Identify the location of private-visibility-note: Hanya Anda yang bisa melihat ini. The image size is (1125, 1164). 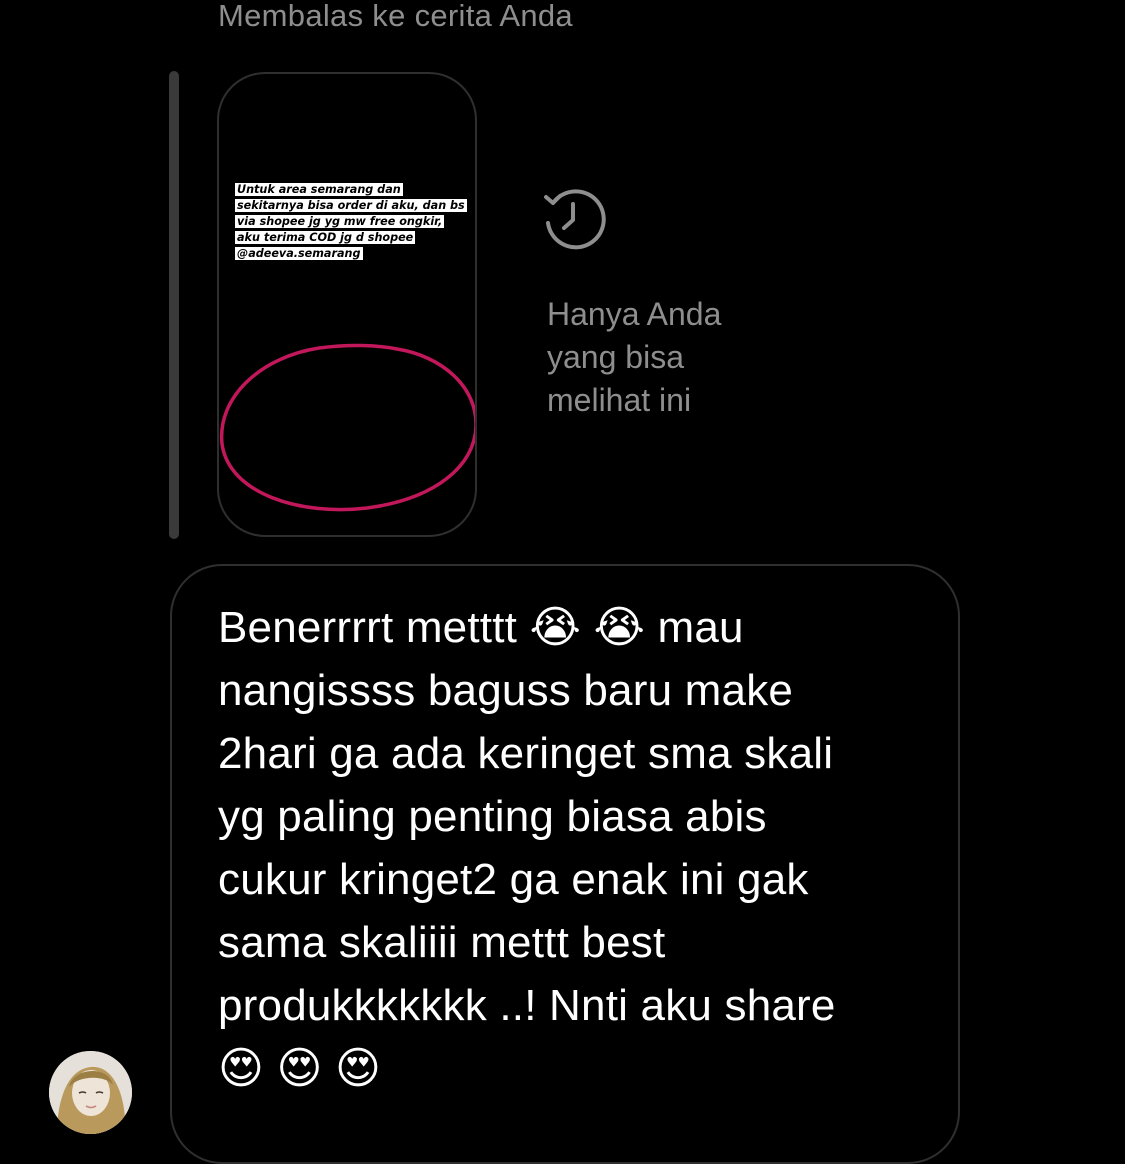
(634, 357).